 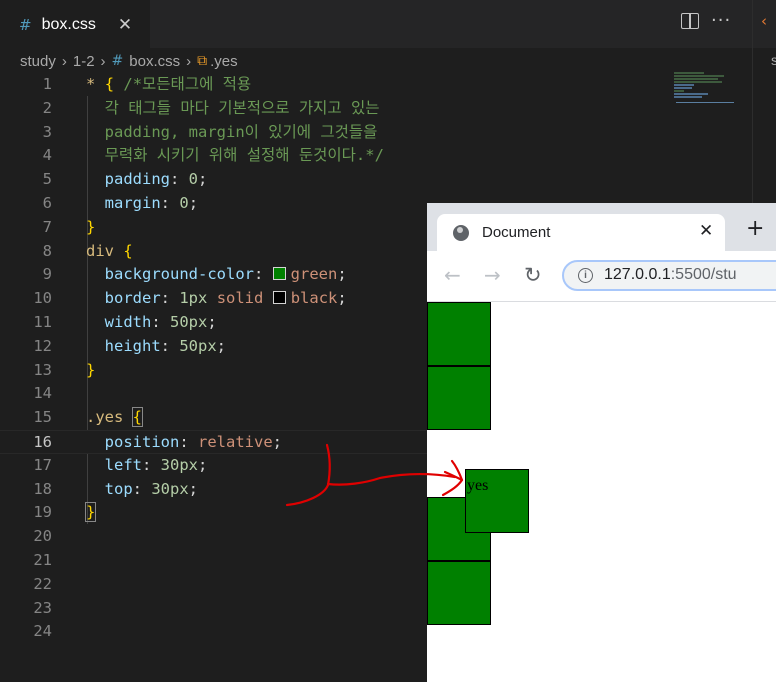 I want to click on code-comment: 무력화 시키기 위해 설정해 둔것이다.*/, so click(x=244, y=155).